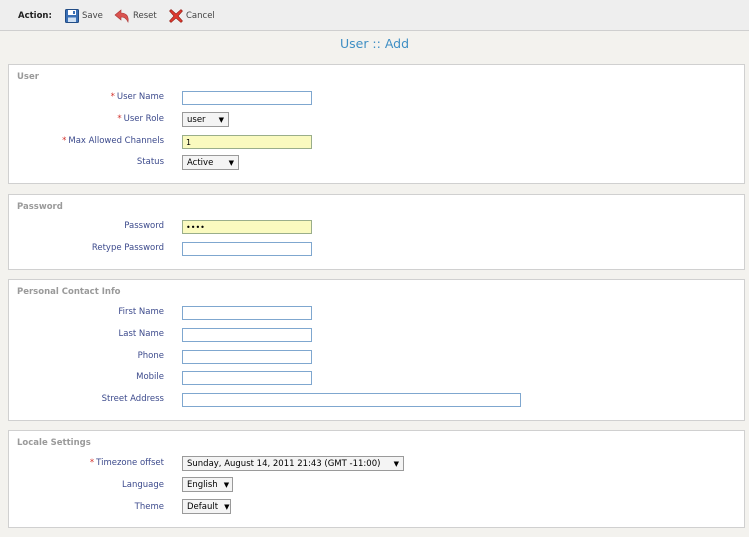 This screenshot has height=537, width=749. I want to click on timezone-label: * Timezone offset, so click(126, 463).